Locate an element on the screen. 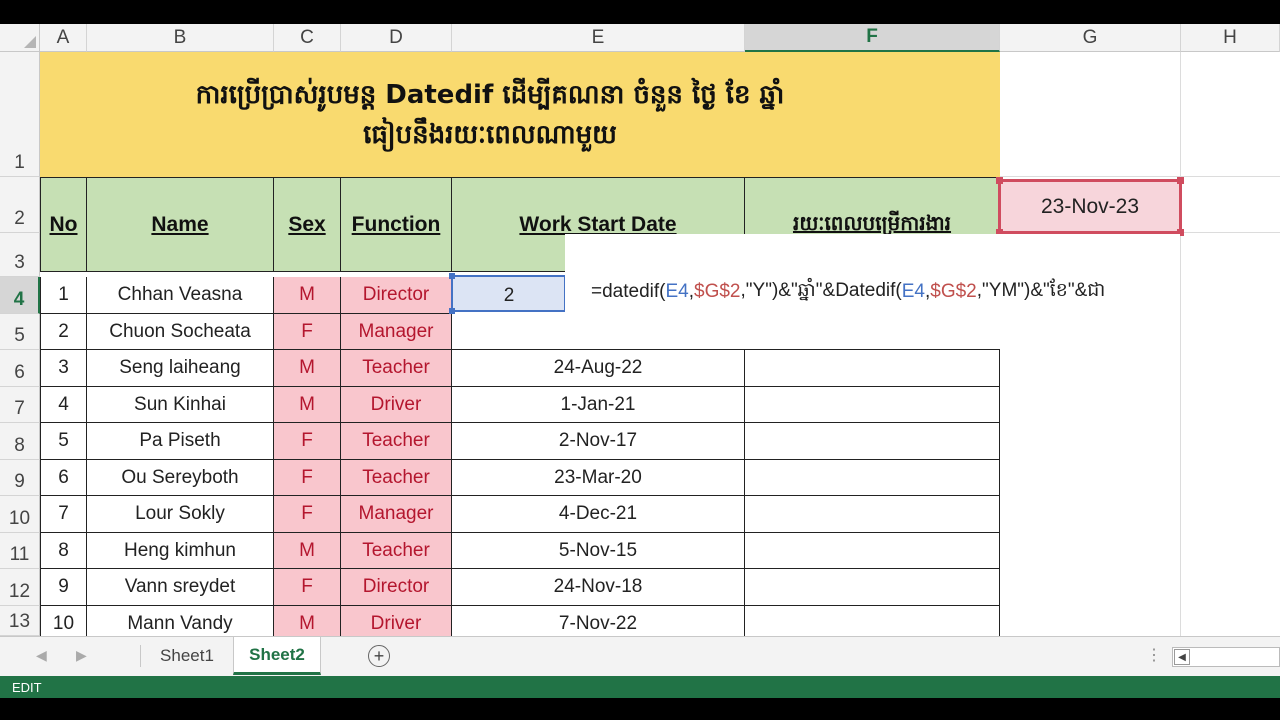  row-header-13: 13 is located at coordinates (20, 621).